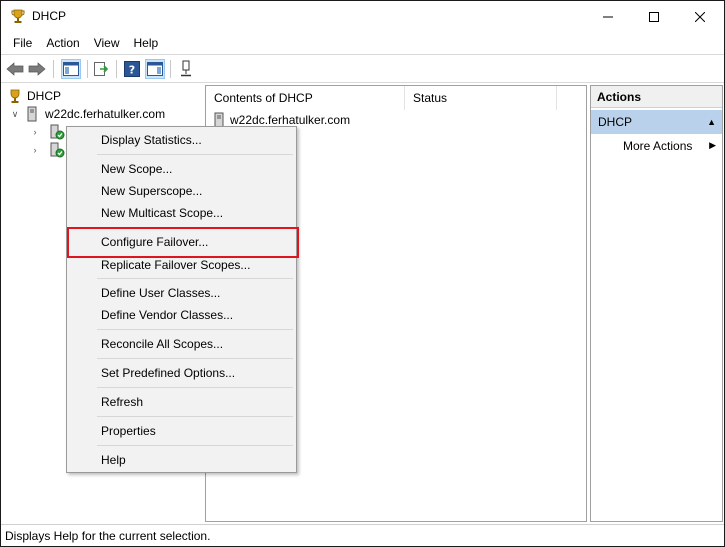  I want to click on window-title: DHCP, so click(49, 16).